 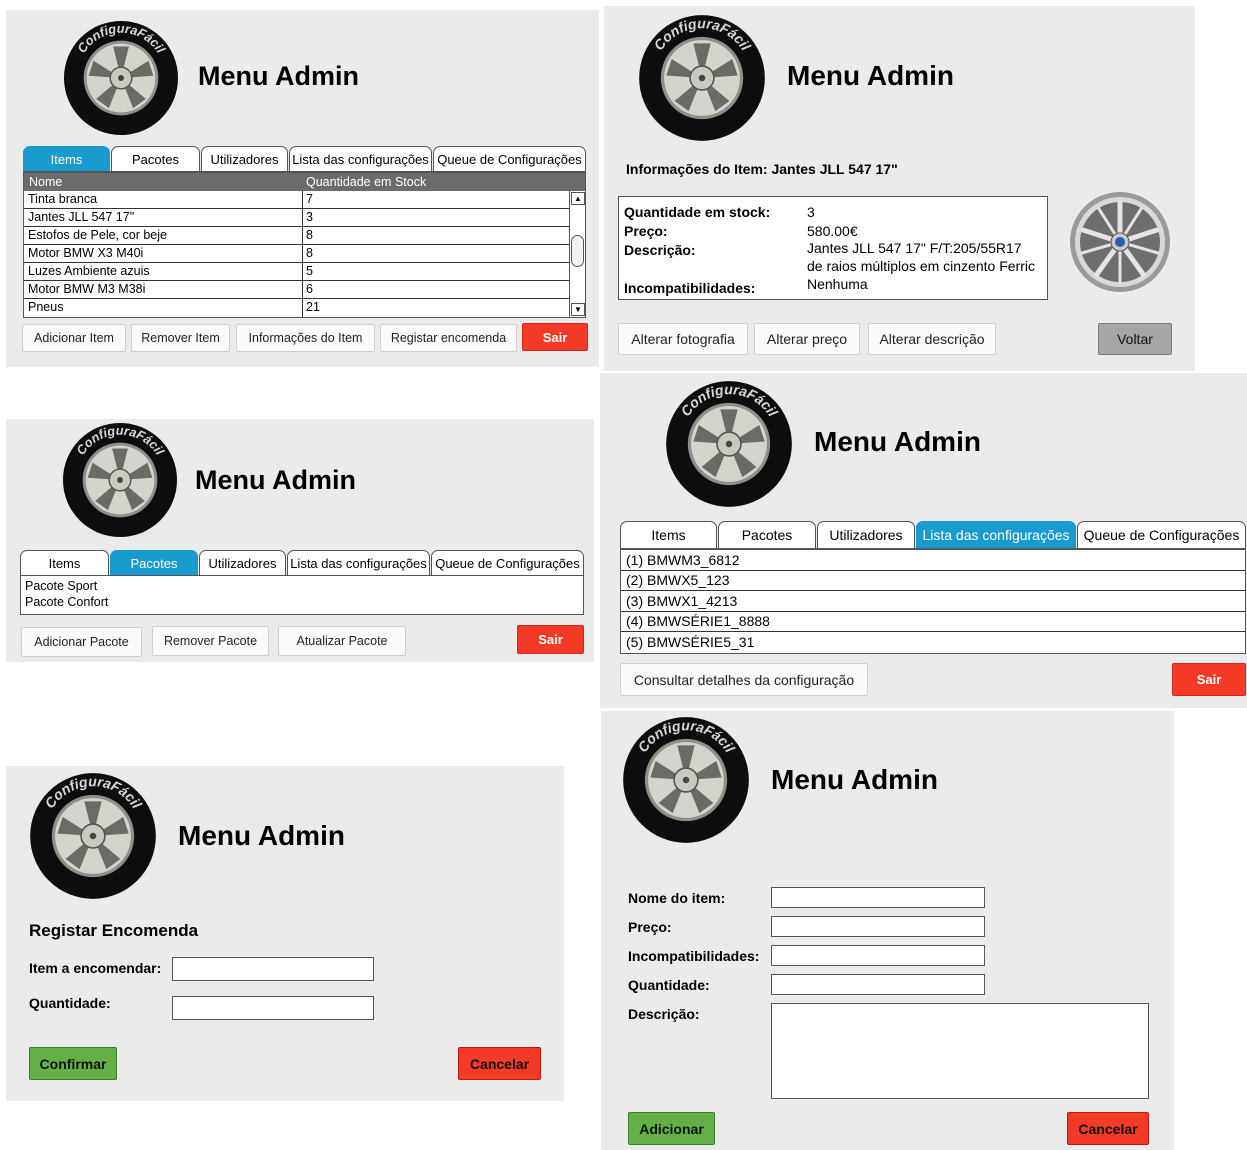 What do you see at coordinates (81, 217) in the screenshot?
I see `row-name: Jantes JLL 547 17"` at bounding box center [81, 217].